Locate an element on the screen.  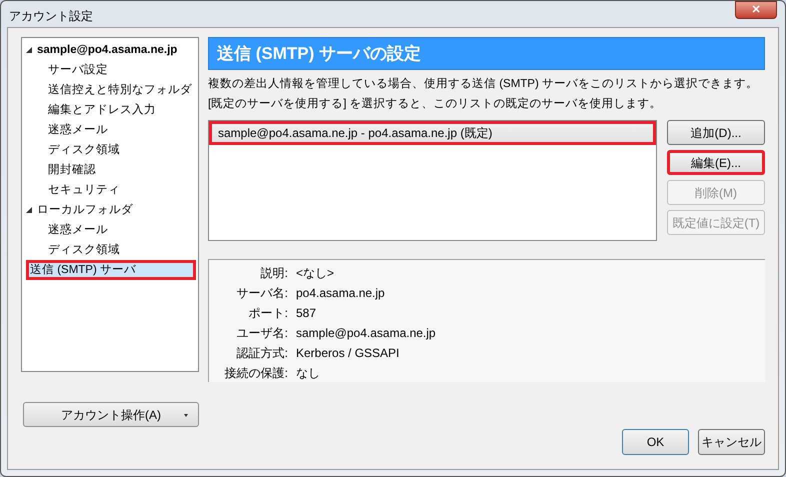
detail-value: sample@po4.asama.ne.jp is located at coordinates (366, 333).